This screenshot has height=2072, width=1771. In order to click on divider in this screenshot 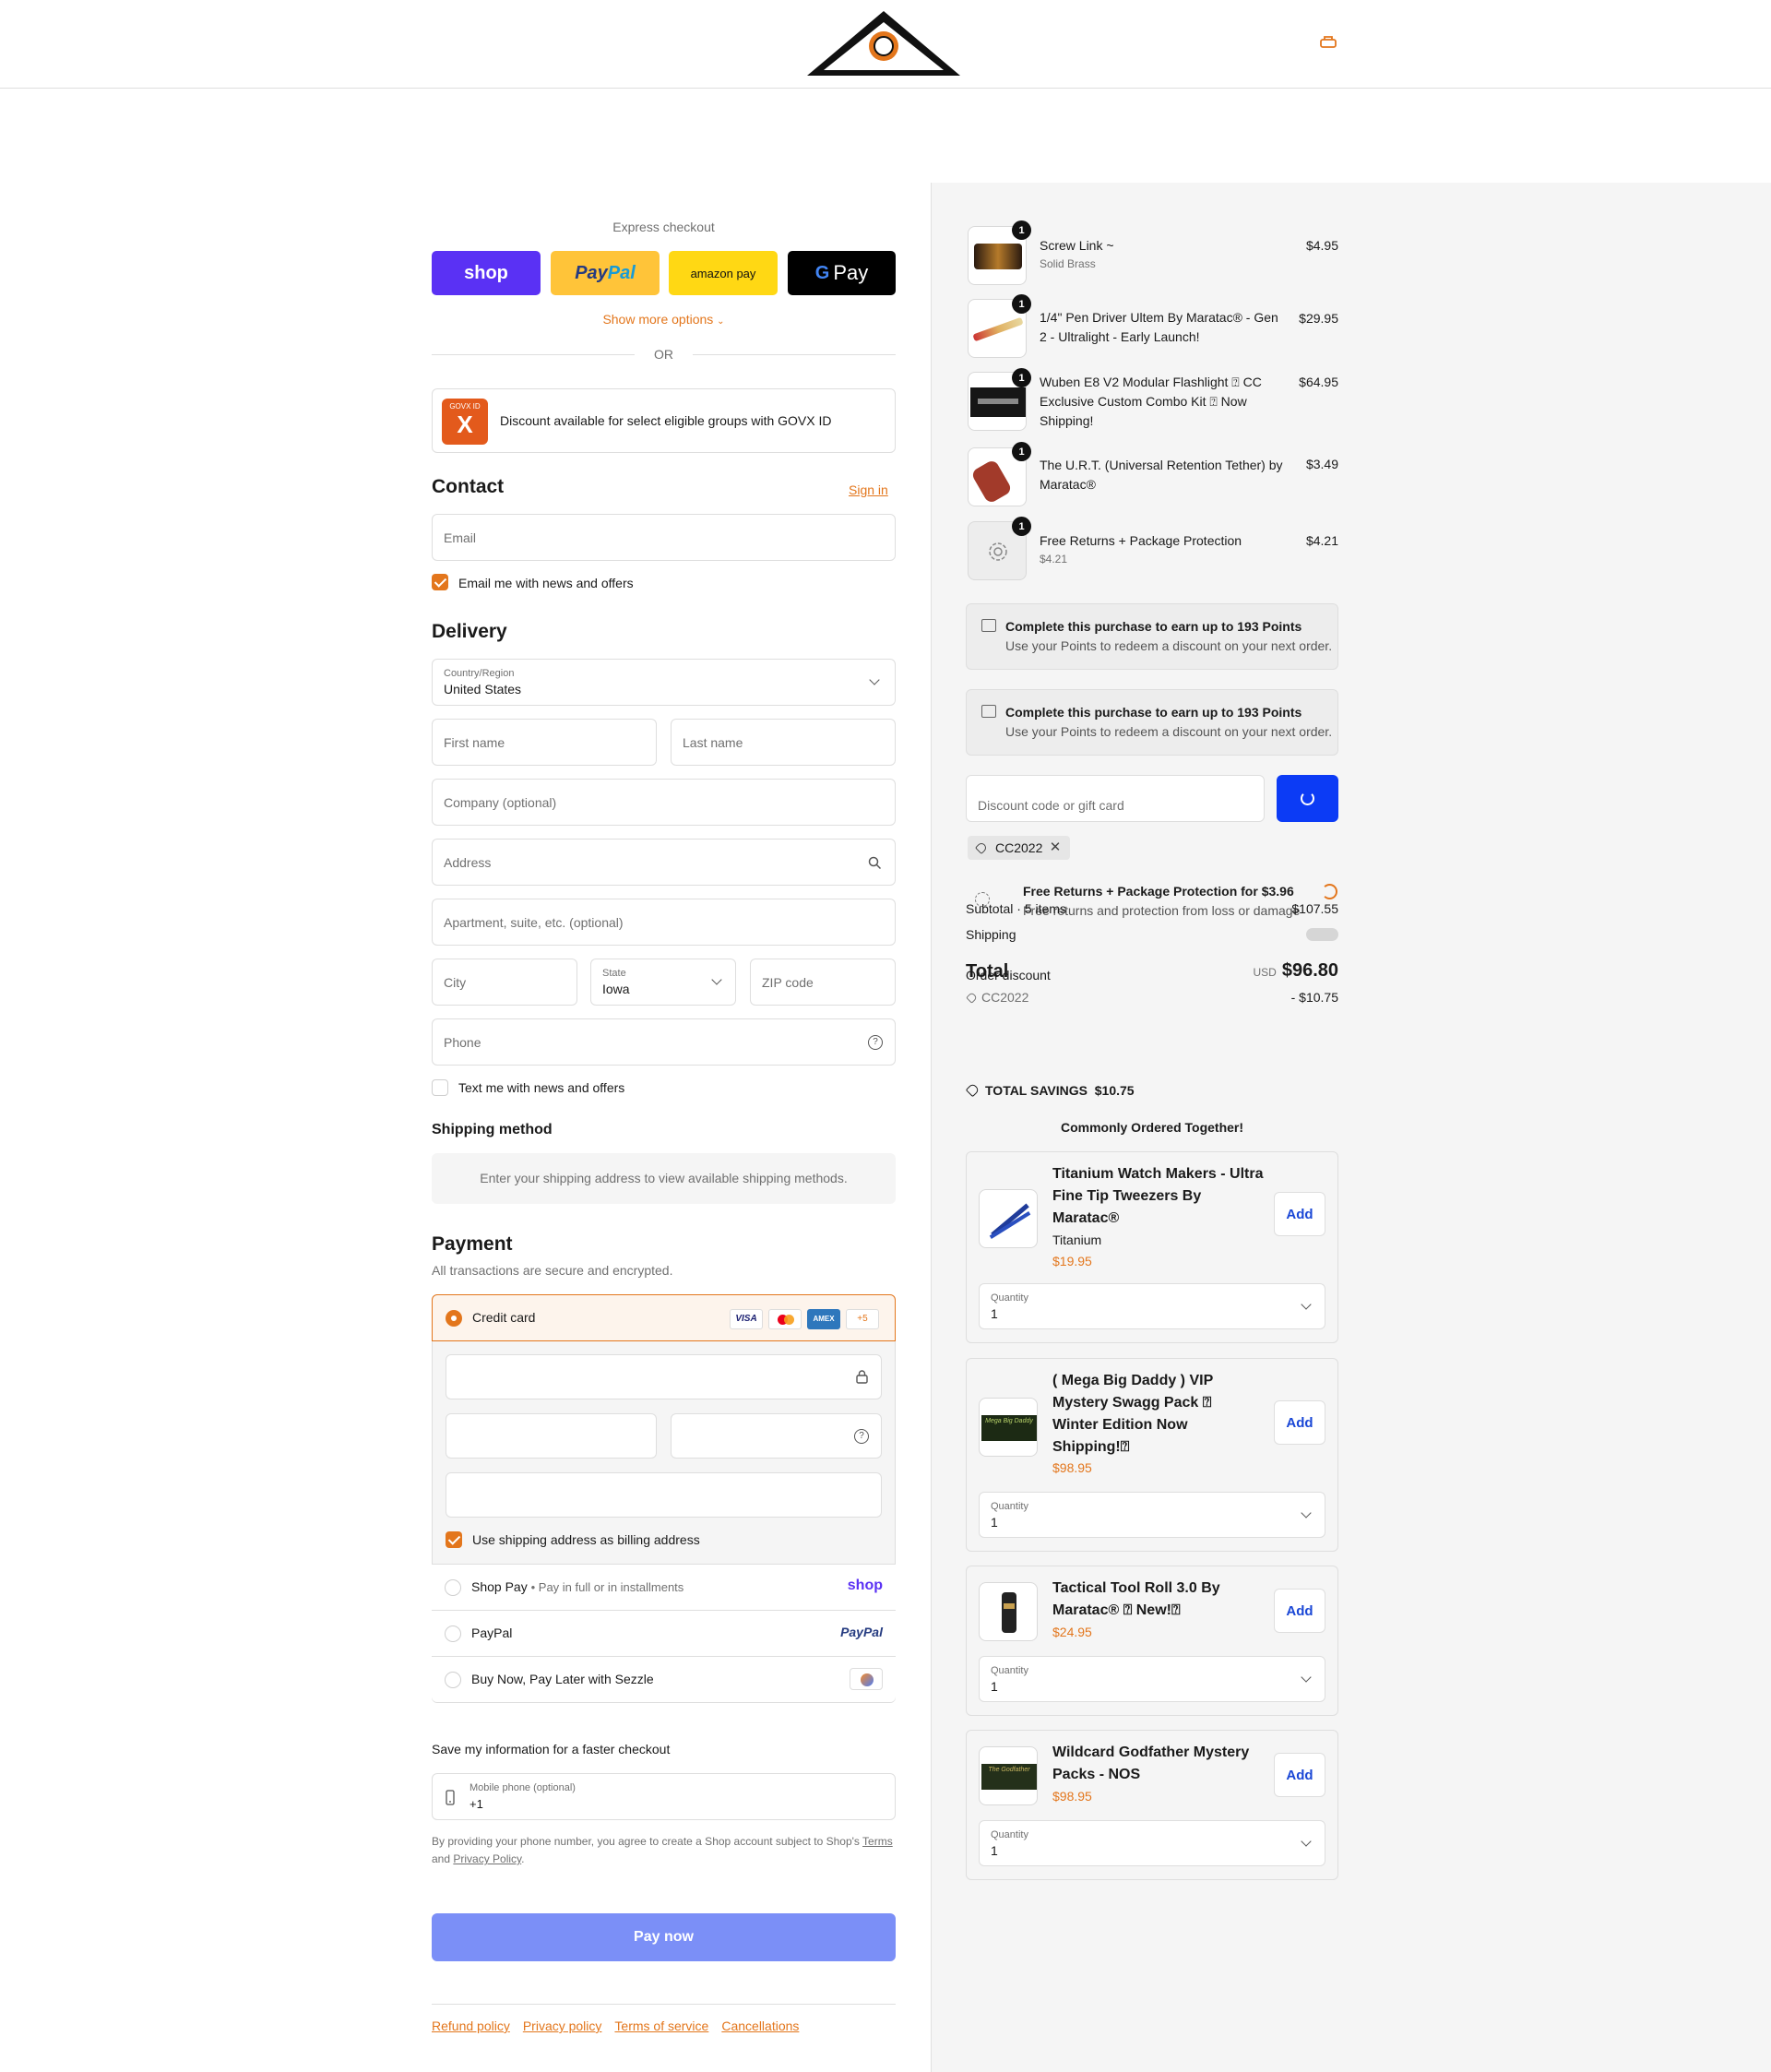, I will do `click(533, 355)`.